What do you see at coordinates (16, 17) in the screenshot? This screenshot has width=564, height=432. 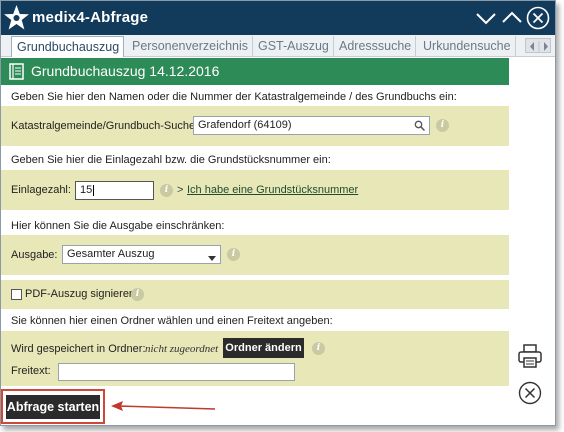 I see `star-logo-icon` at bounding box center [16, 17].